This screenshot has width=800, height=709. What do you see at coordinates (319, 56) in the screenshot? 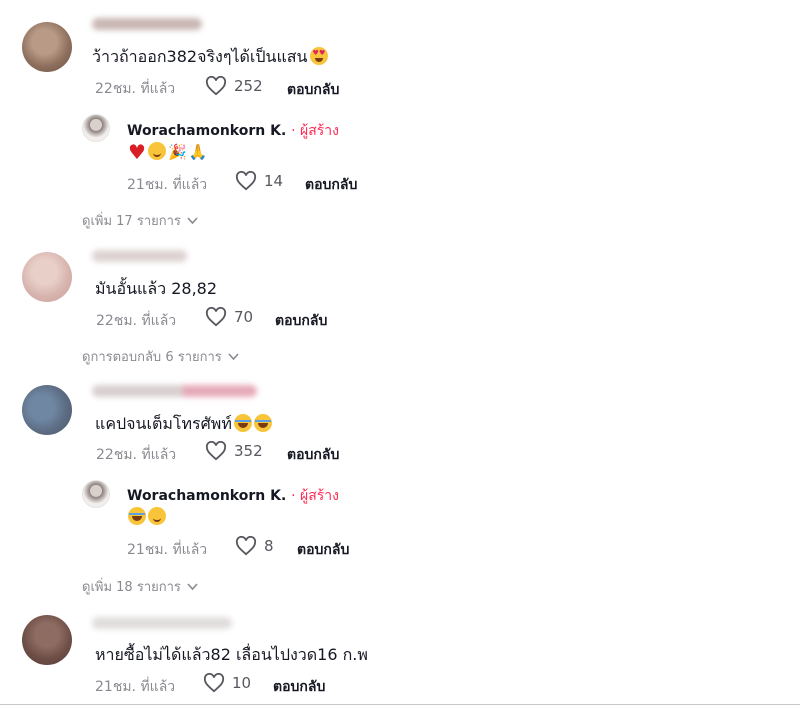
I see `heart-eyes-emoji-icon` at bounding box center [319, 56].